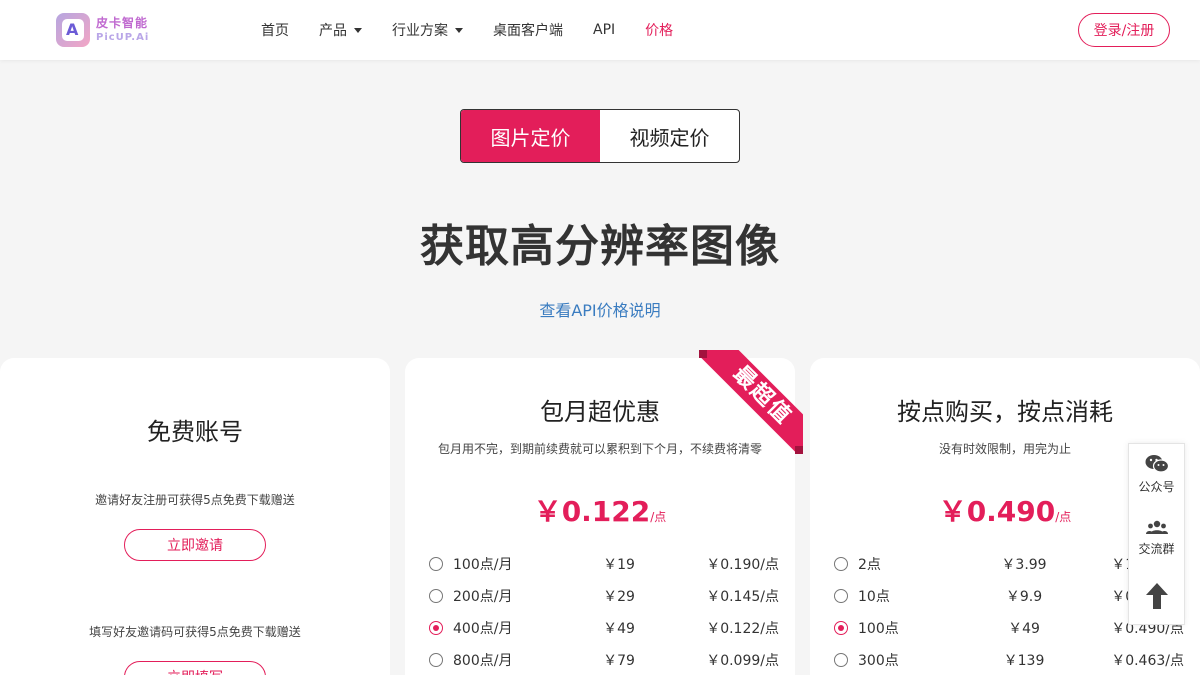 The width and height of the screenshot is (1200, 675). I want to click on pricing-tabs: 图片定价 视频定价, so click(600, 136).